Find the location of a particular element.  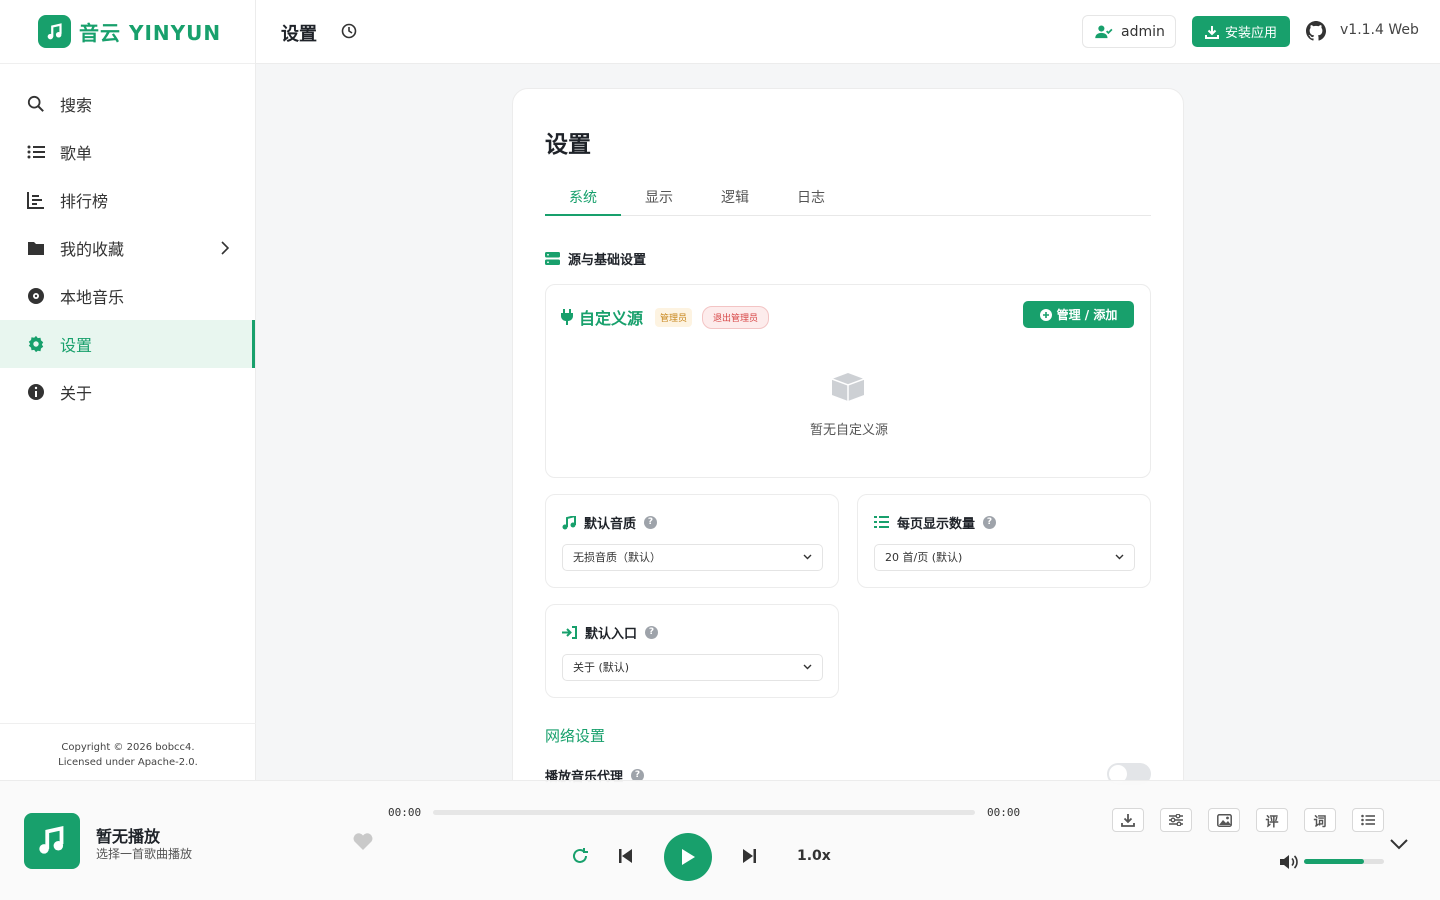

sidebar-item-label: 本地音乐 is located at coordinates (92, 297).